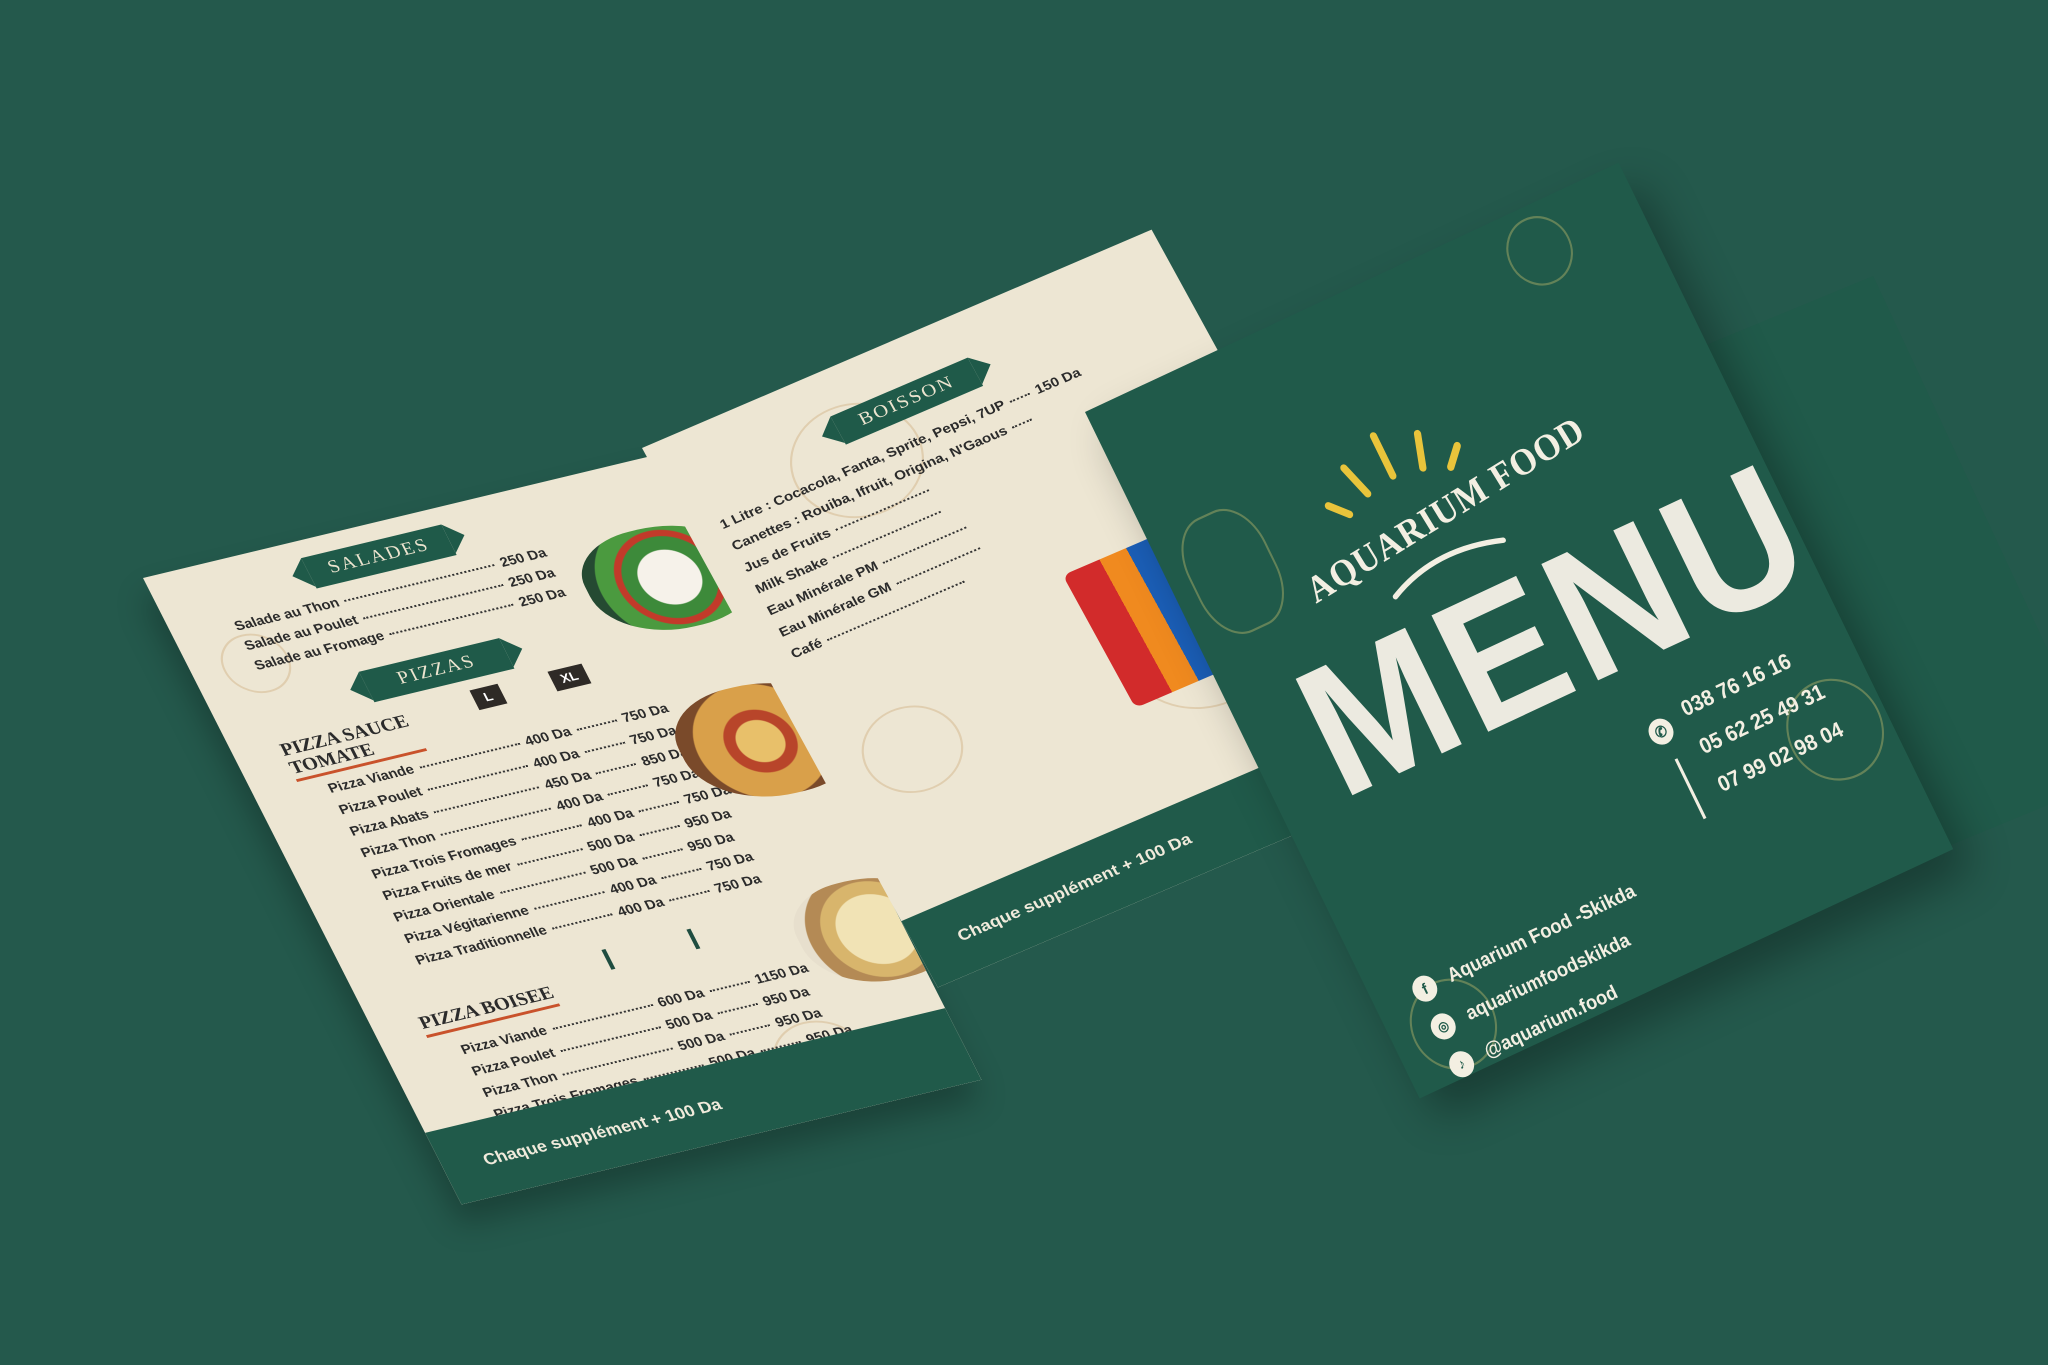 This screenshot has height=1365, width=2048. What do you see at coordinates (569, 677) in the screenshot?
I see `size-xl-badge: XL` at bounding box center [569, 677].